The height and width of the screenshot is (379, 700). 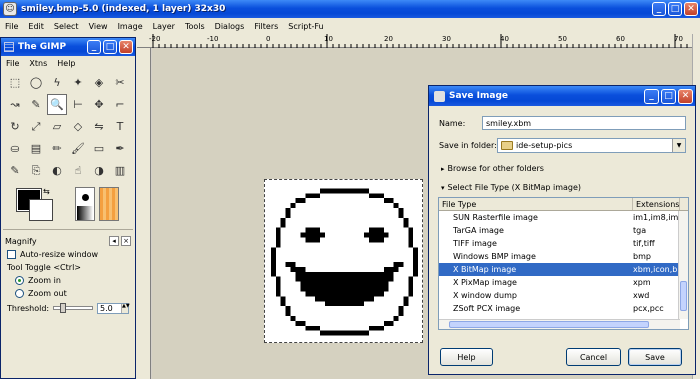 I want to click on toolbox-menu-file: File, so click(x=12, y=63).